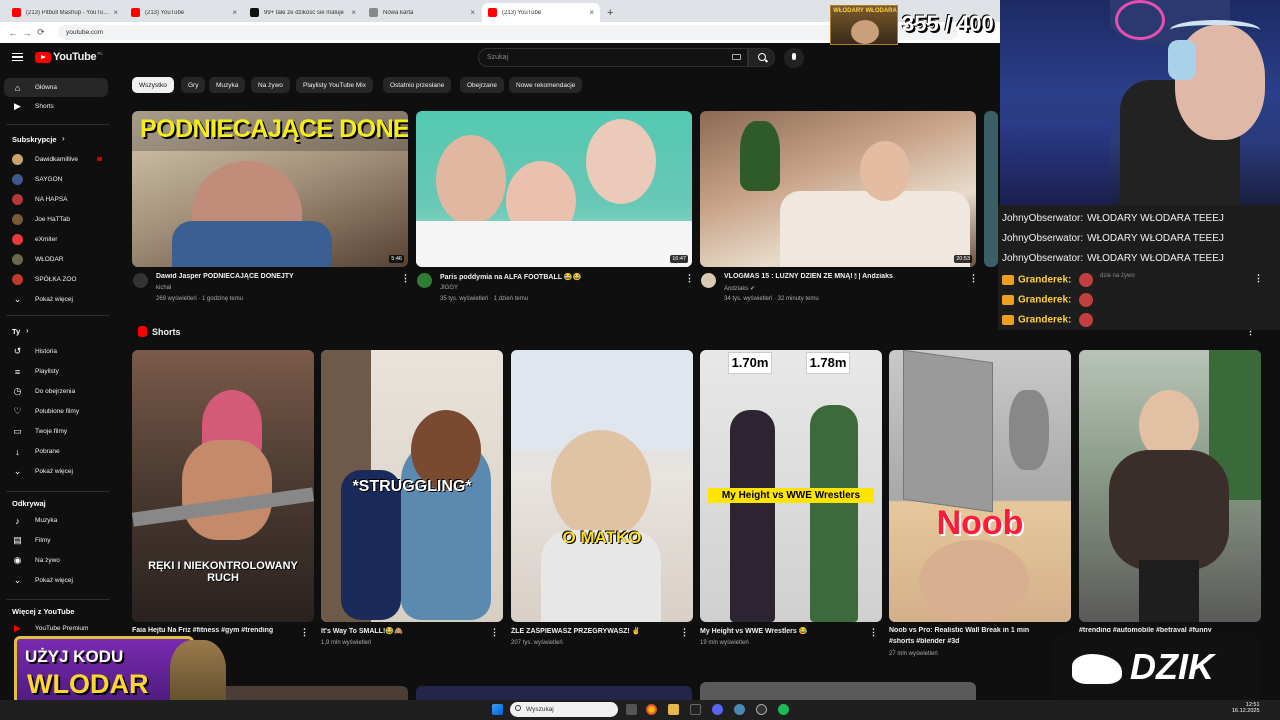 This screenshot has height=720, width=1280. Describe the element at coordinates (736, 57) in the screenshot. I see `keyboard-icon` at that location.